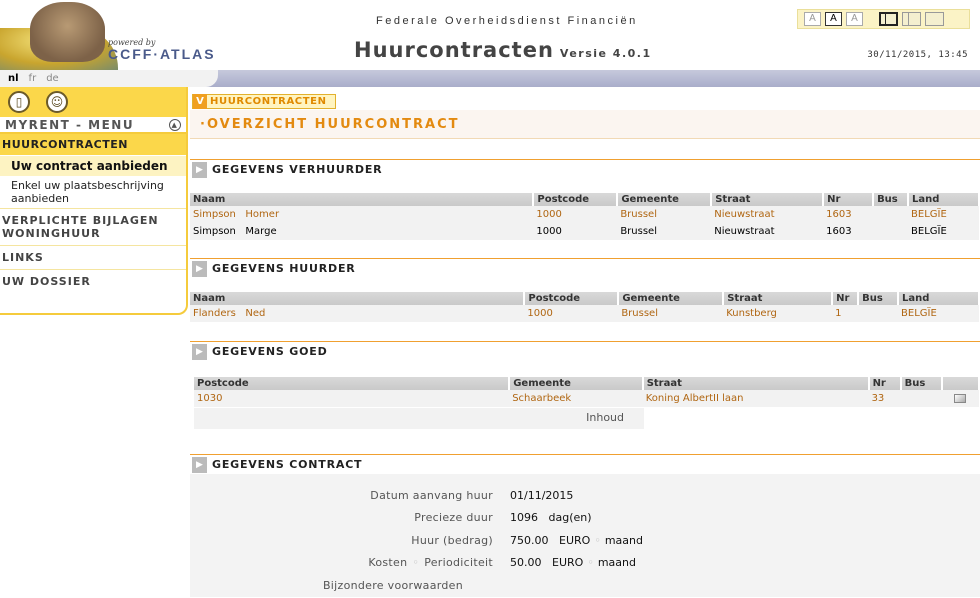 This screenshot has height=598, width=980. Describe the element at coordinates (585, 124) in the screenshot. I see `page-title: ·OVERZICHT HUURCONTRACT` at that location.